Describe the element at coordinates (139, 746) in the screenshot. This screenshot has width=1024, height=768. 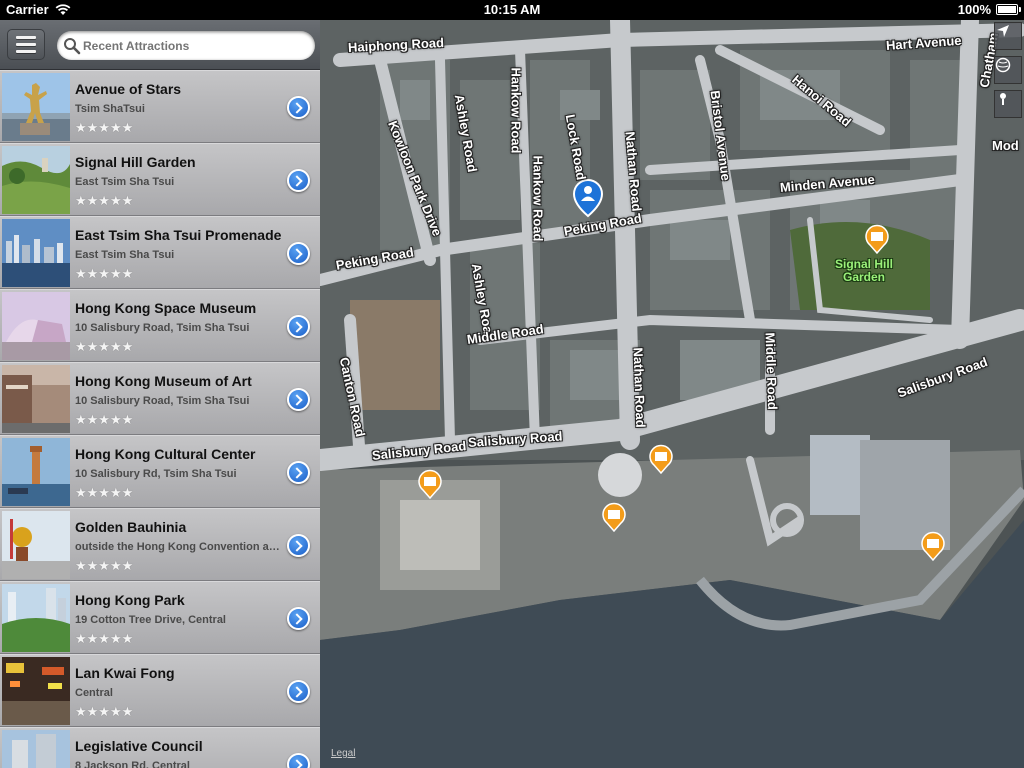
I see `item-title: Legislative Council` at that location.